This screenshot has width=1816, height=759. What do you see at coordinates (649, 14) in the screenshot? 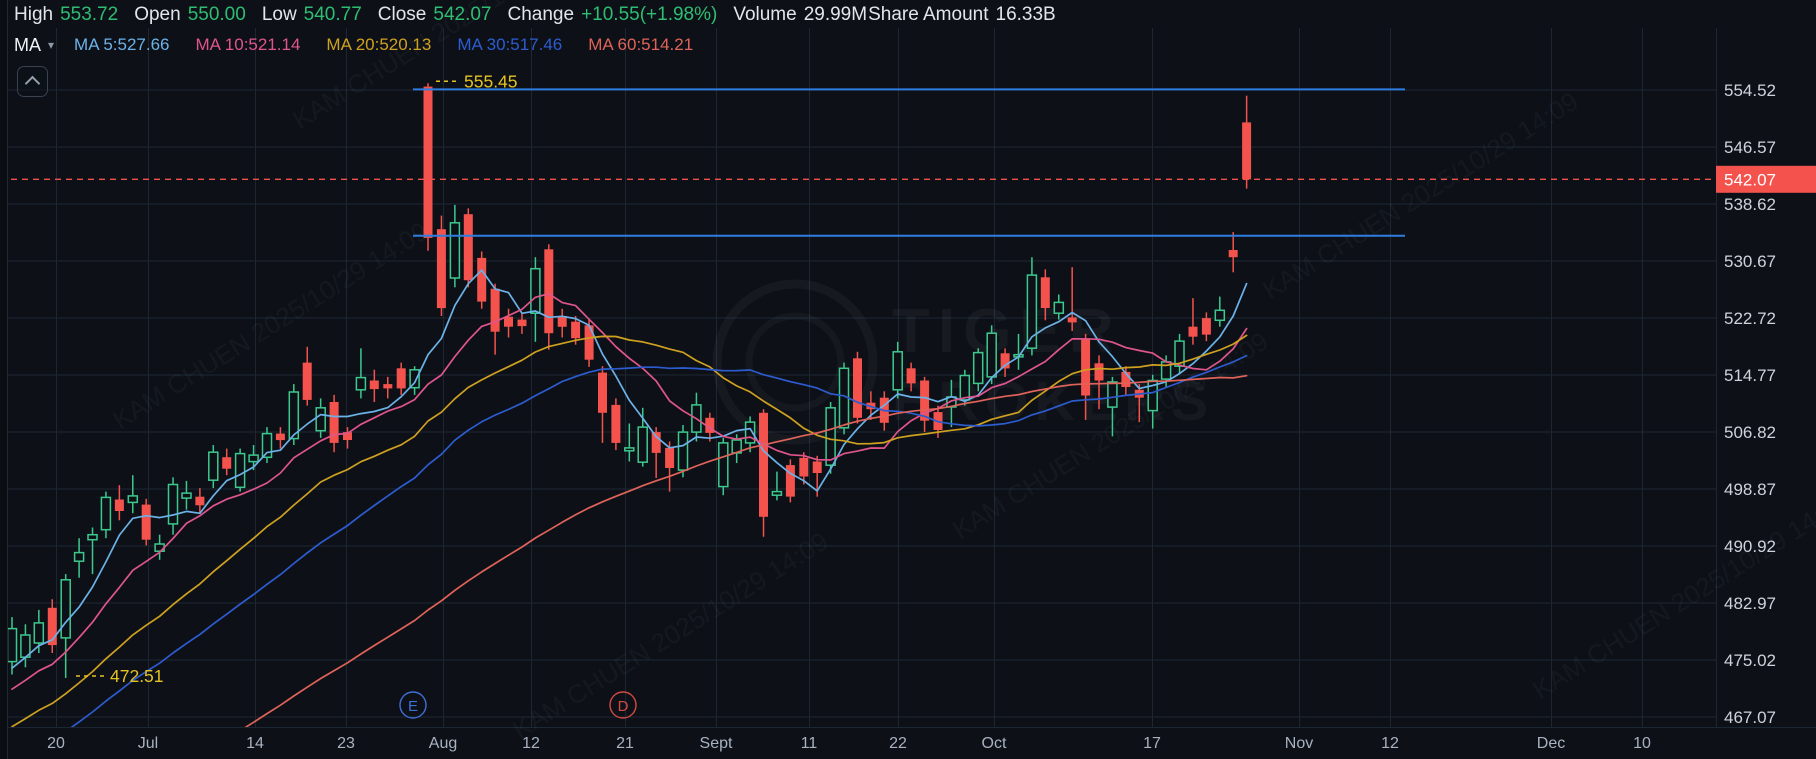
I see `change-value: +10.55(+1.98%)` at bounding box center [649, 14].